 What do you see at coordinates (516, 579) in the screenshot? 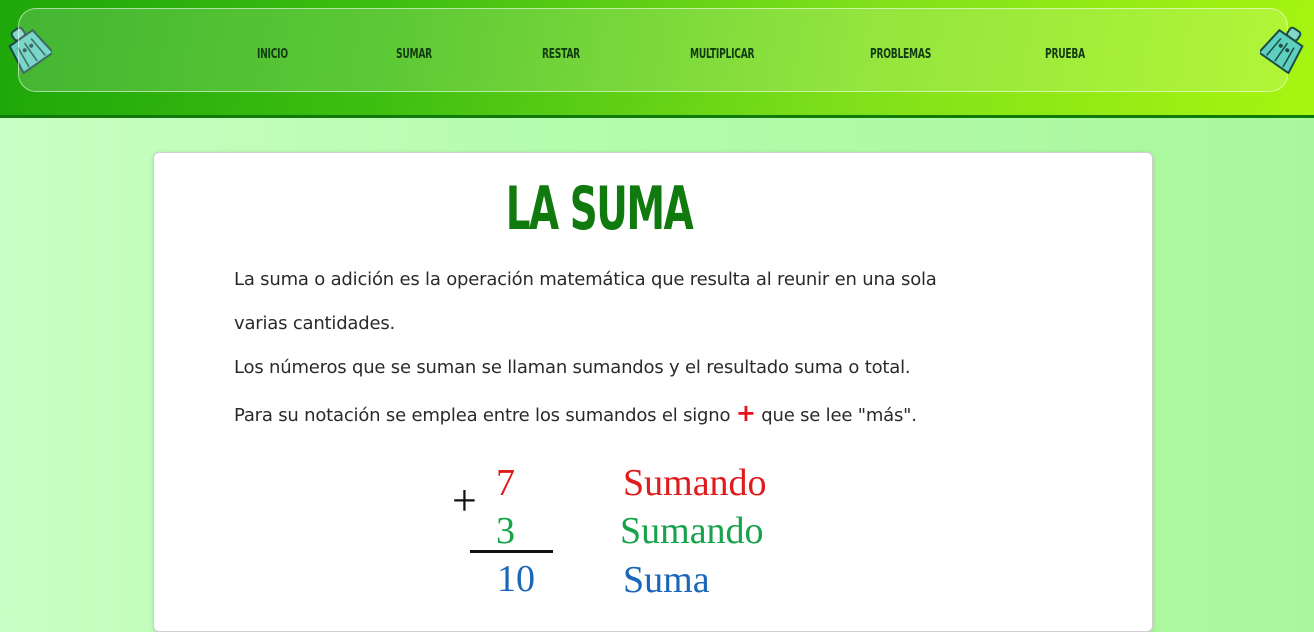
I see `result: 10` at bounding box center [516, 579].